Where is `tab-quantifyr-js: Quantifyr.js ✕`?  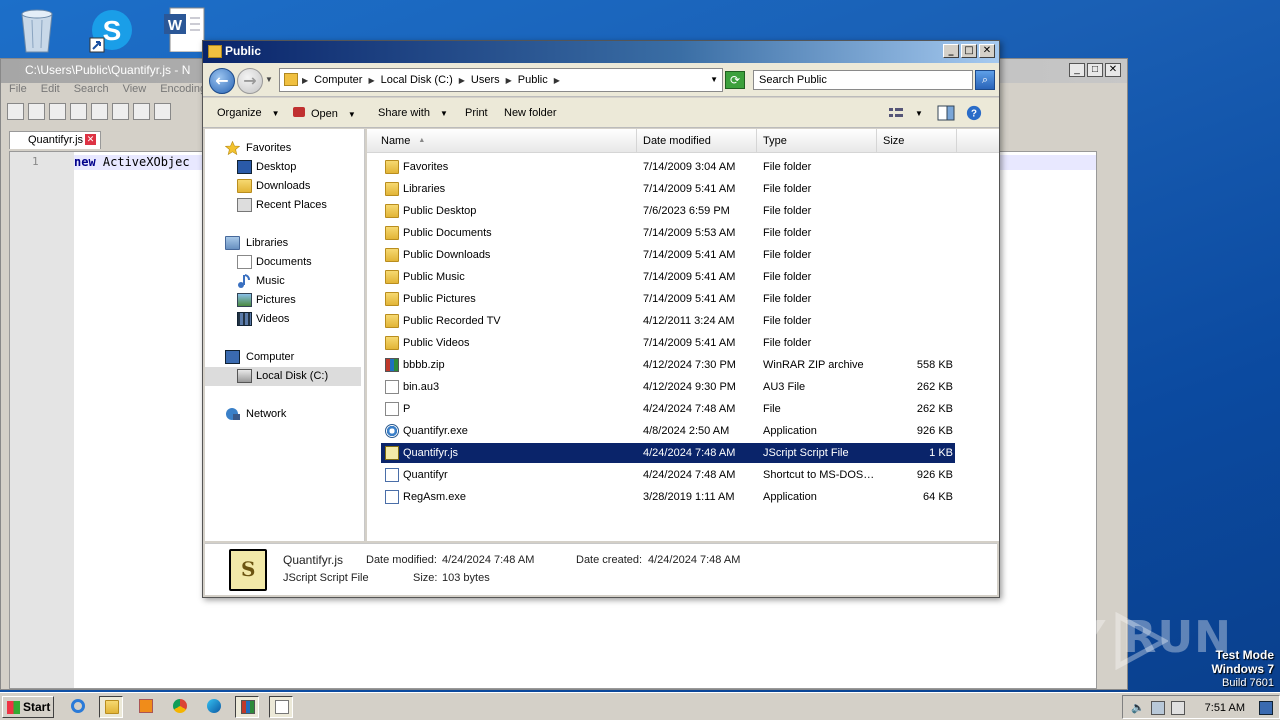 tab-quantifyr-js: Quantifyr.js ✕ is located at coordinates (55, 140).